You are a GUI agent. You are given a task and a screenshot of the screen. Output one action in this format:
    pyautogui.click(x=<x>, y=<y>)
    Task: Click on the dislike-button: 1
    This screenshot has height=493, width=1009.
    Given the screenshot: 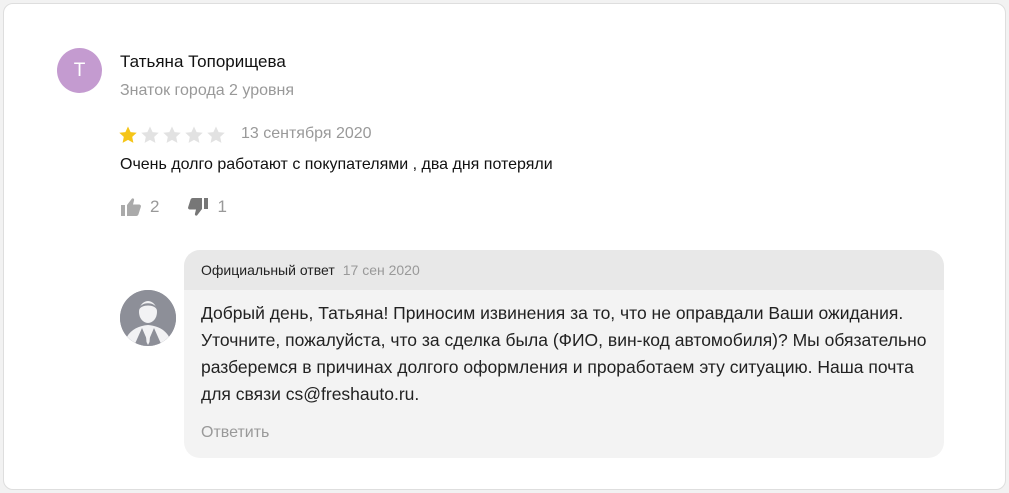 What is the action you would take?
    pyautogui.click(x=207, y=207)
    